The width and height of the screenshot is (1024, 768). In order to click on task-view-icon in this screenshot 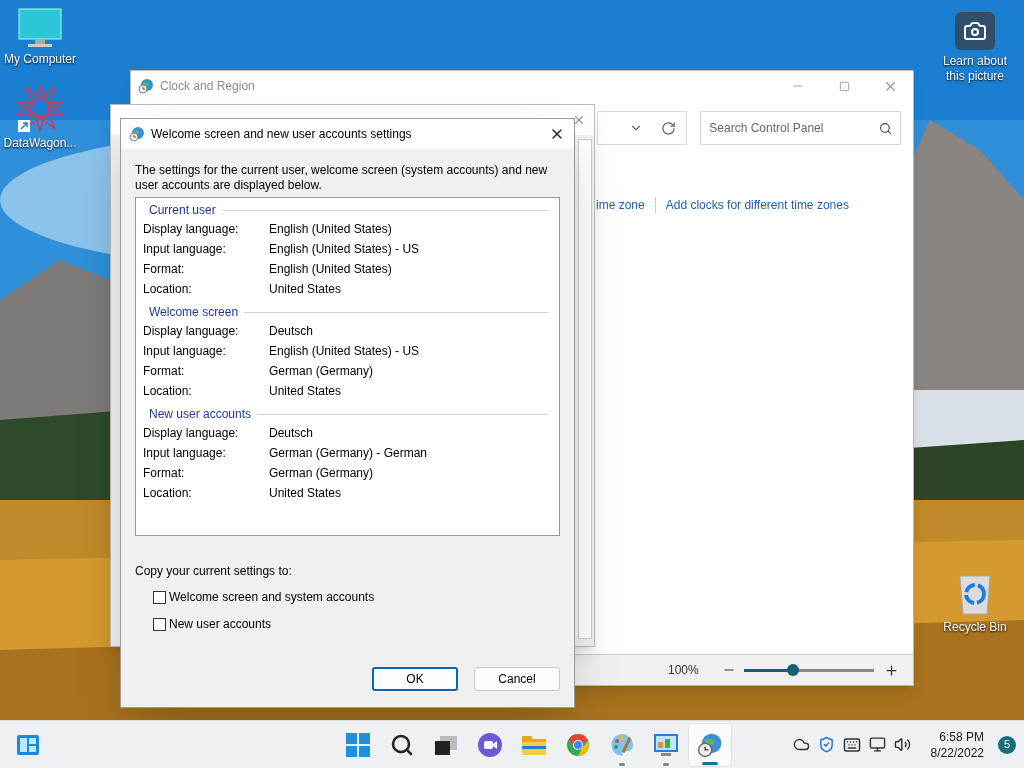, I will do `click(446, 744)`.